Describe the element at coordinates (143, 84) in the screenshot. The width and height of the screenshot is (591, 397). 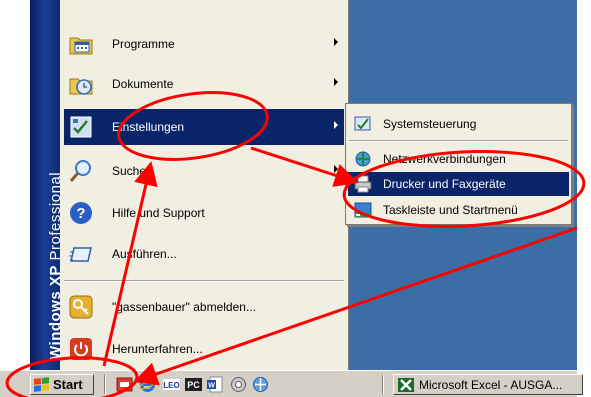
I see `menu-item-label: Dokumente` at that location.